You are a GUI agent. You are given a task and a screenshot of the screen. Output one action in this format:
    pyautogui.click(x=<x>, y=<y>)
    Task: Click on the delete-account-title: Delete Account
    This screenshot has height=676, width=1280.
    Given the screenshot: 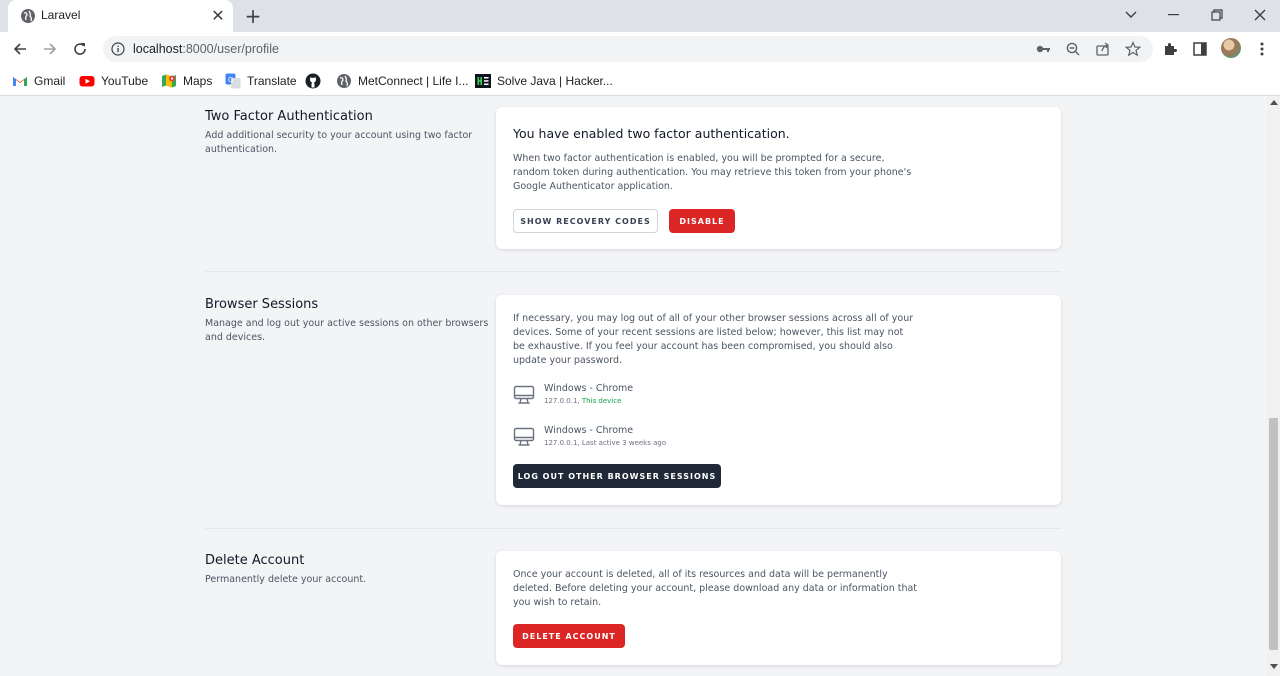 What is the action you would take?
    pyautogui.click(x=255, y=560)
    